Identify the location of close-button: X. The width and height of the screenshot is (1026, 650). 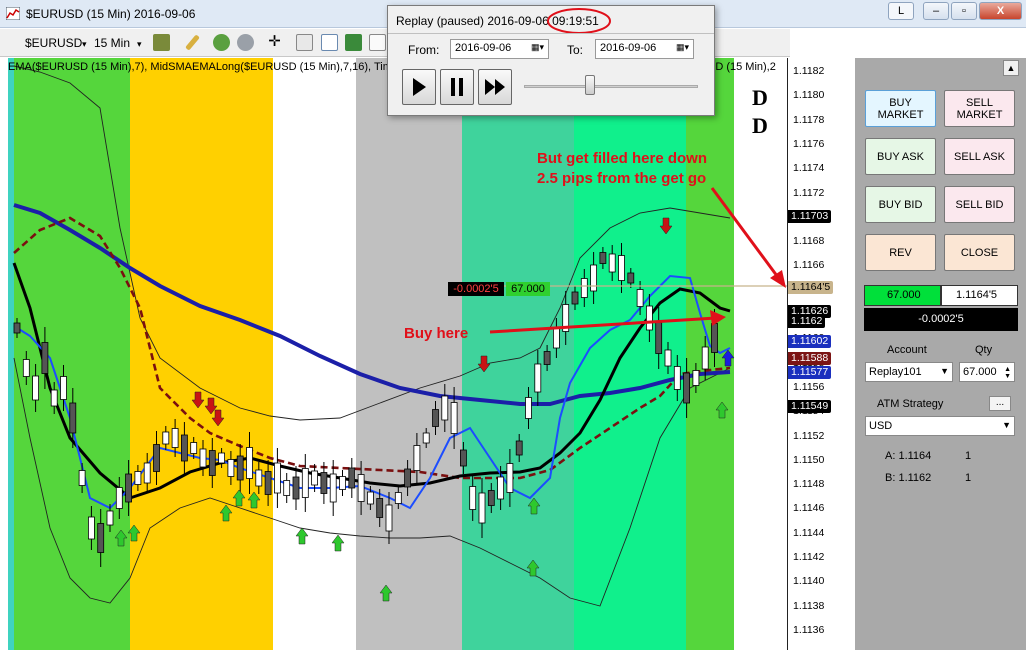
(1000, 11).